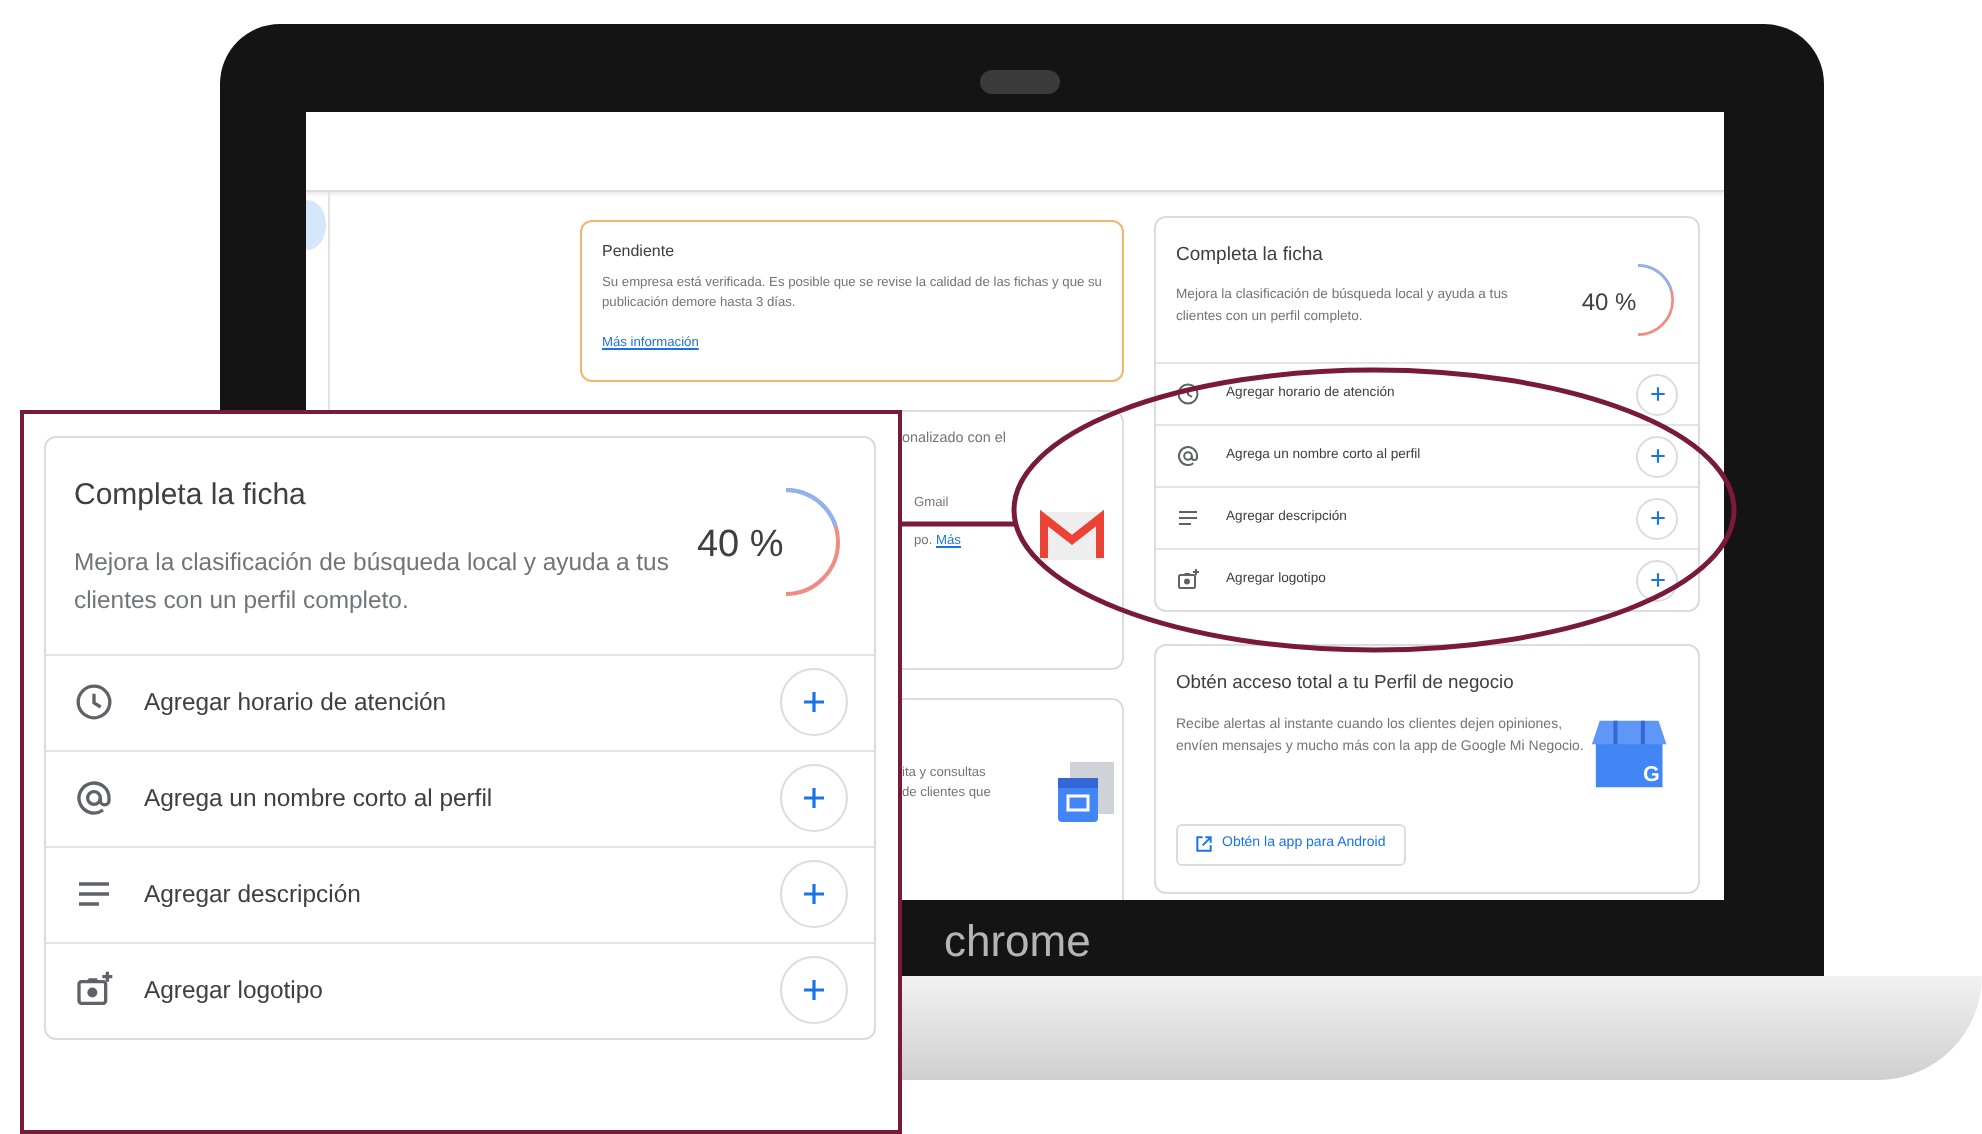 The height and width of the screenshot is (1134, 1982). What do you see at coordinates (1072, 535) in the screenshot?
I see `envelope-icon` at bounding box center [1072, 535].